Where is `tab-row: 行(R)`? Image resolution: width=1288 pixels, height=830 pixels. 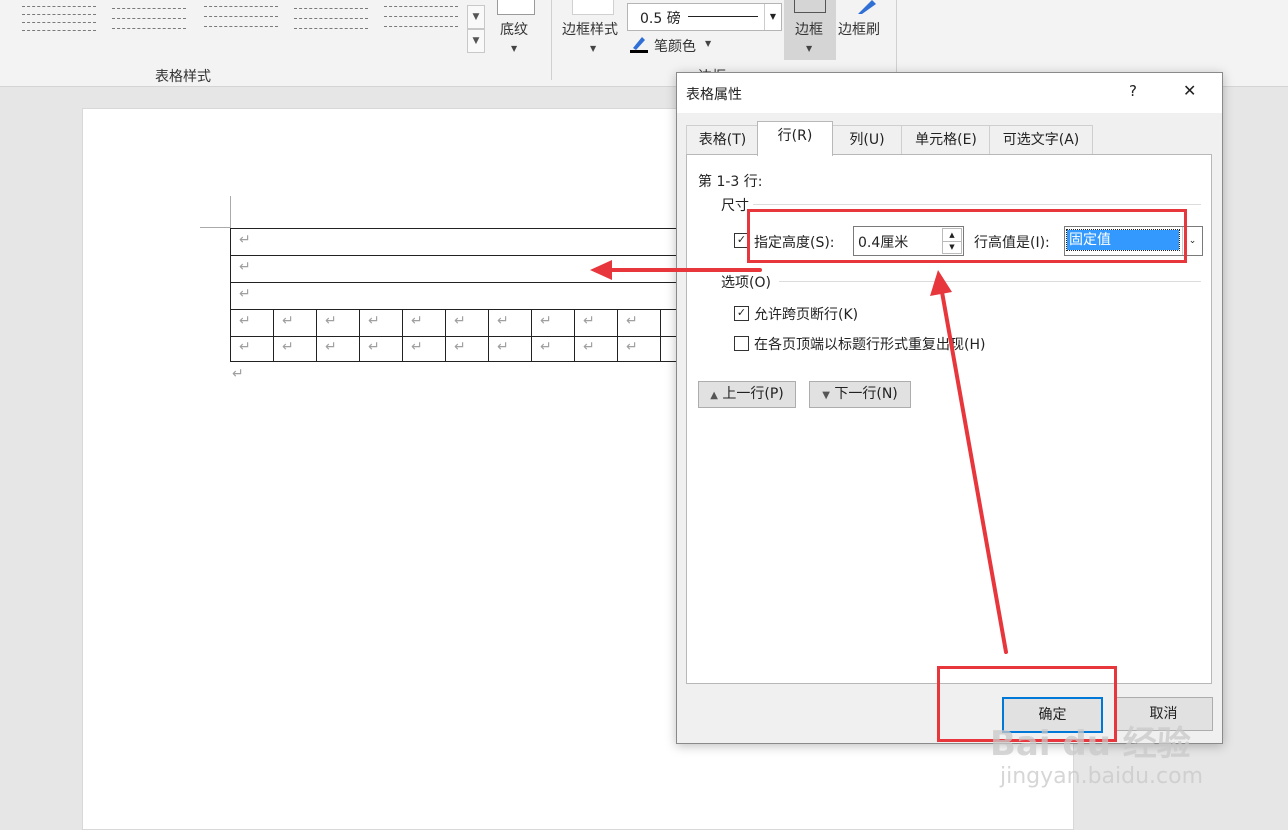
tab-row: 行(R) is located at coordinates (795, 138).